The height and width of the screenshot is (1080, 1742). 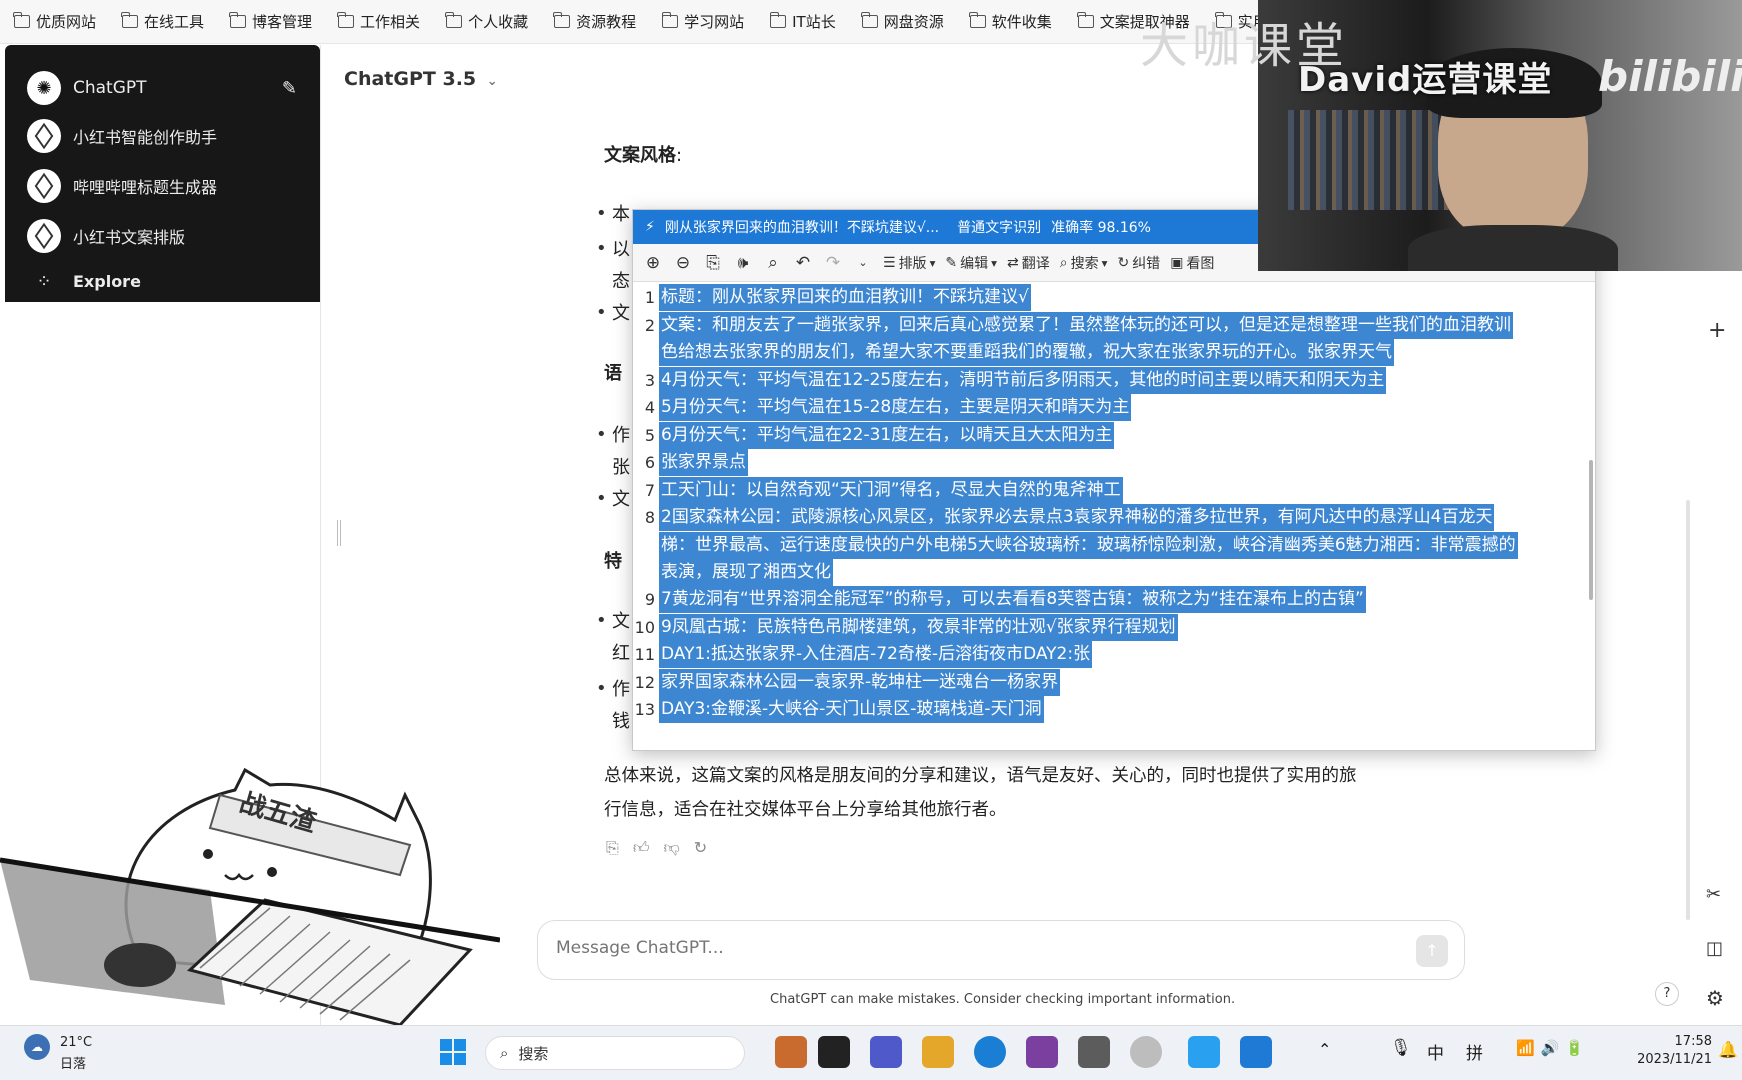 I want to click on resize-handle, so click(x=339, y=533).